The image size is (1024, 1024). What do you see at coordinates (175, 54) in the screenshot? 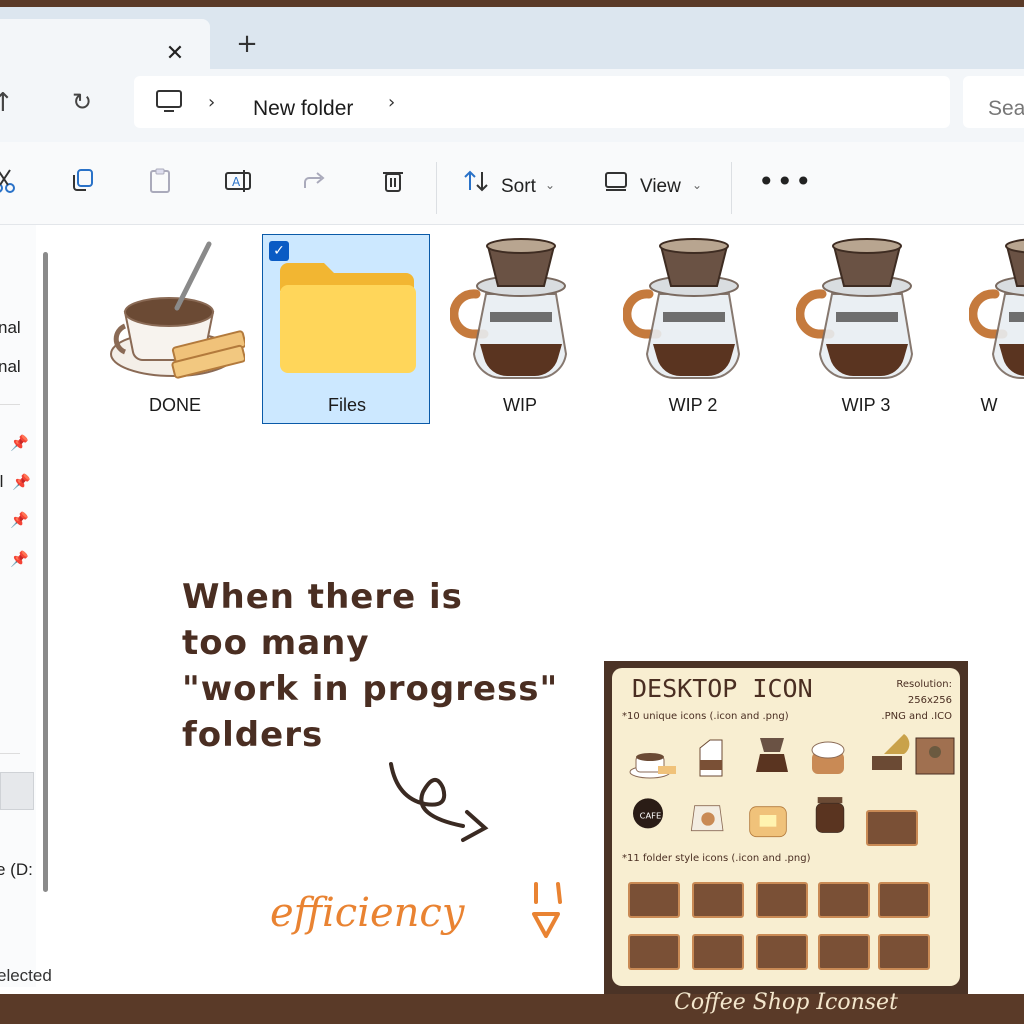
I see `close-tab-icon: ✕` at bounding box center [175, 54].